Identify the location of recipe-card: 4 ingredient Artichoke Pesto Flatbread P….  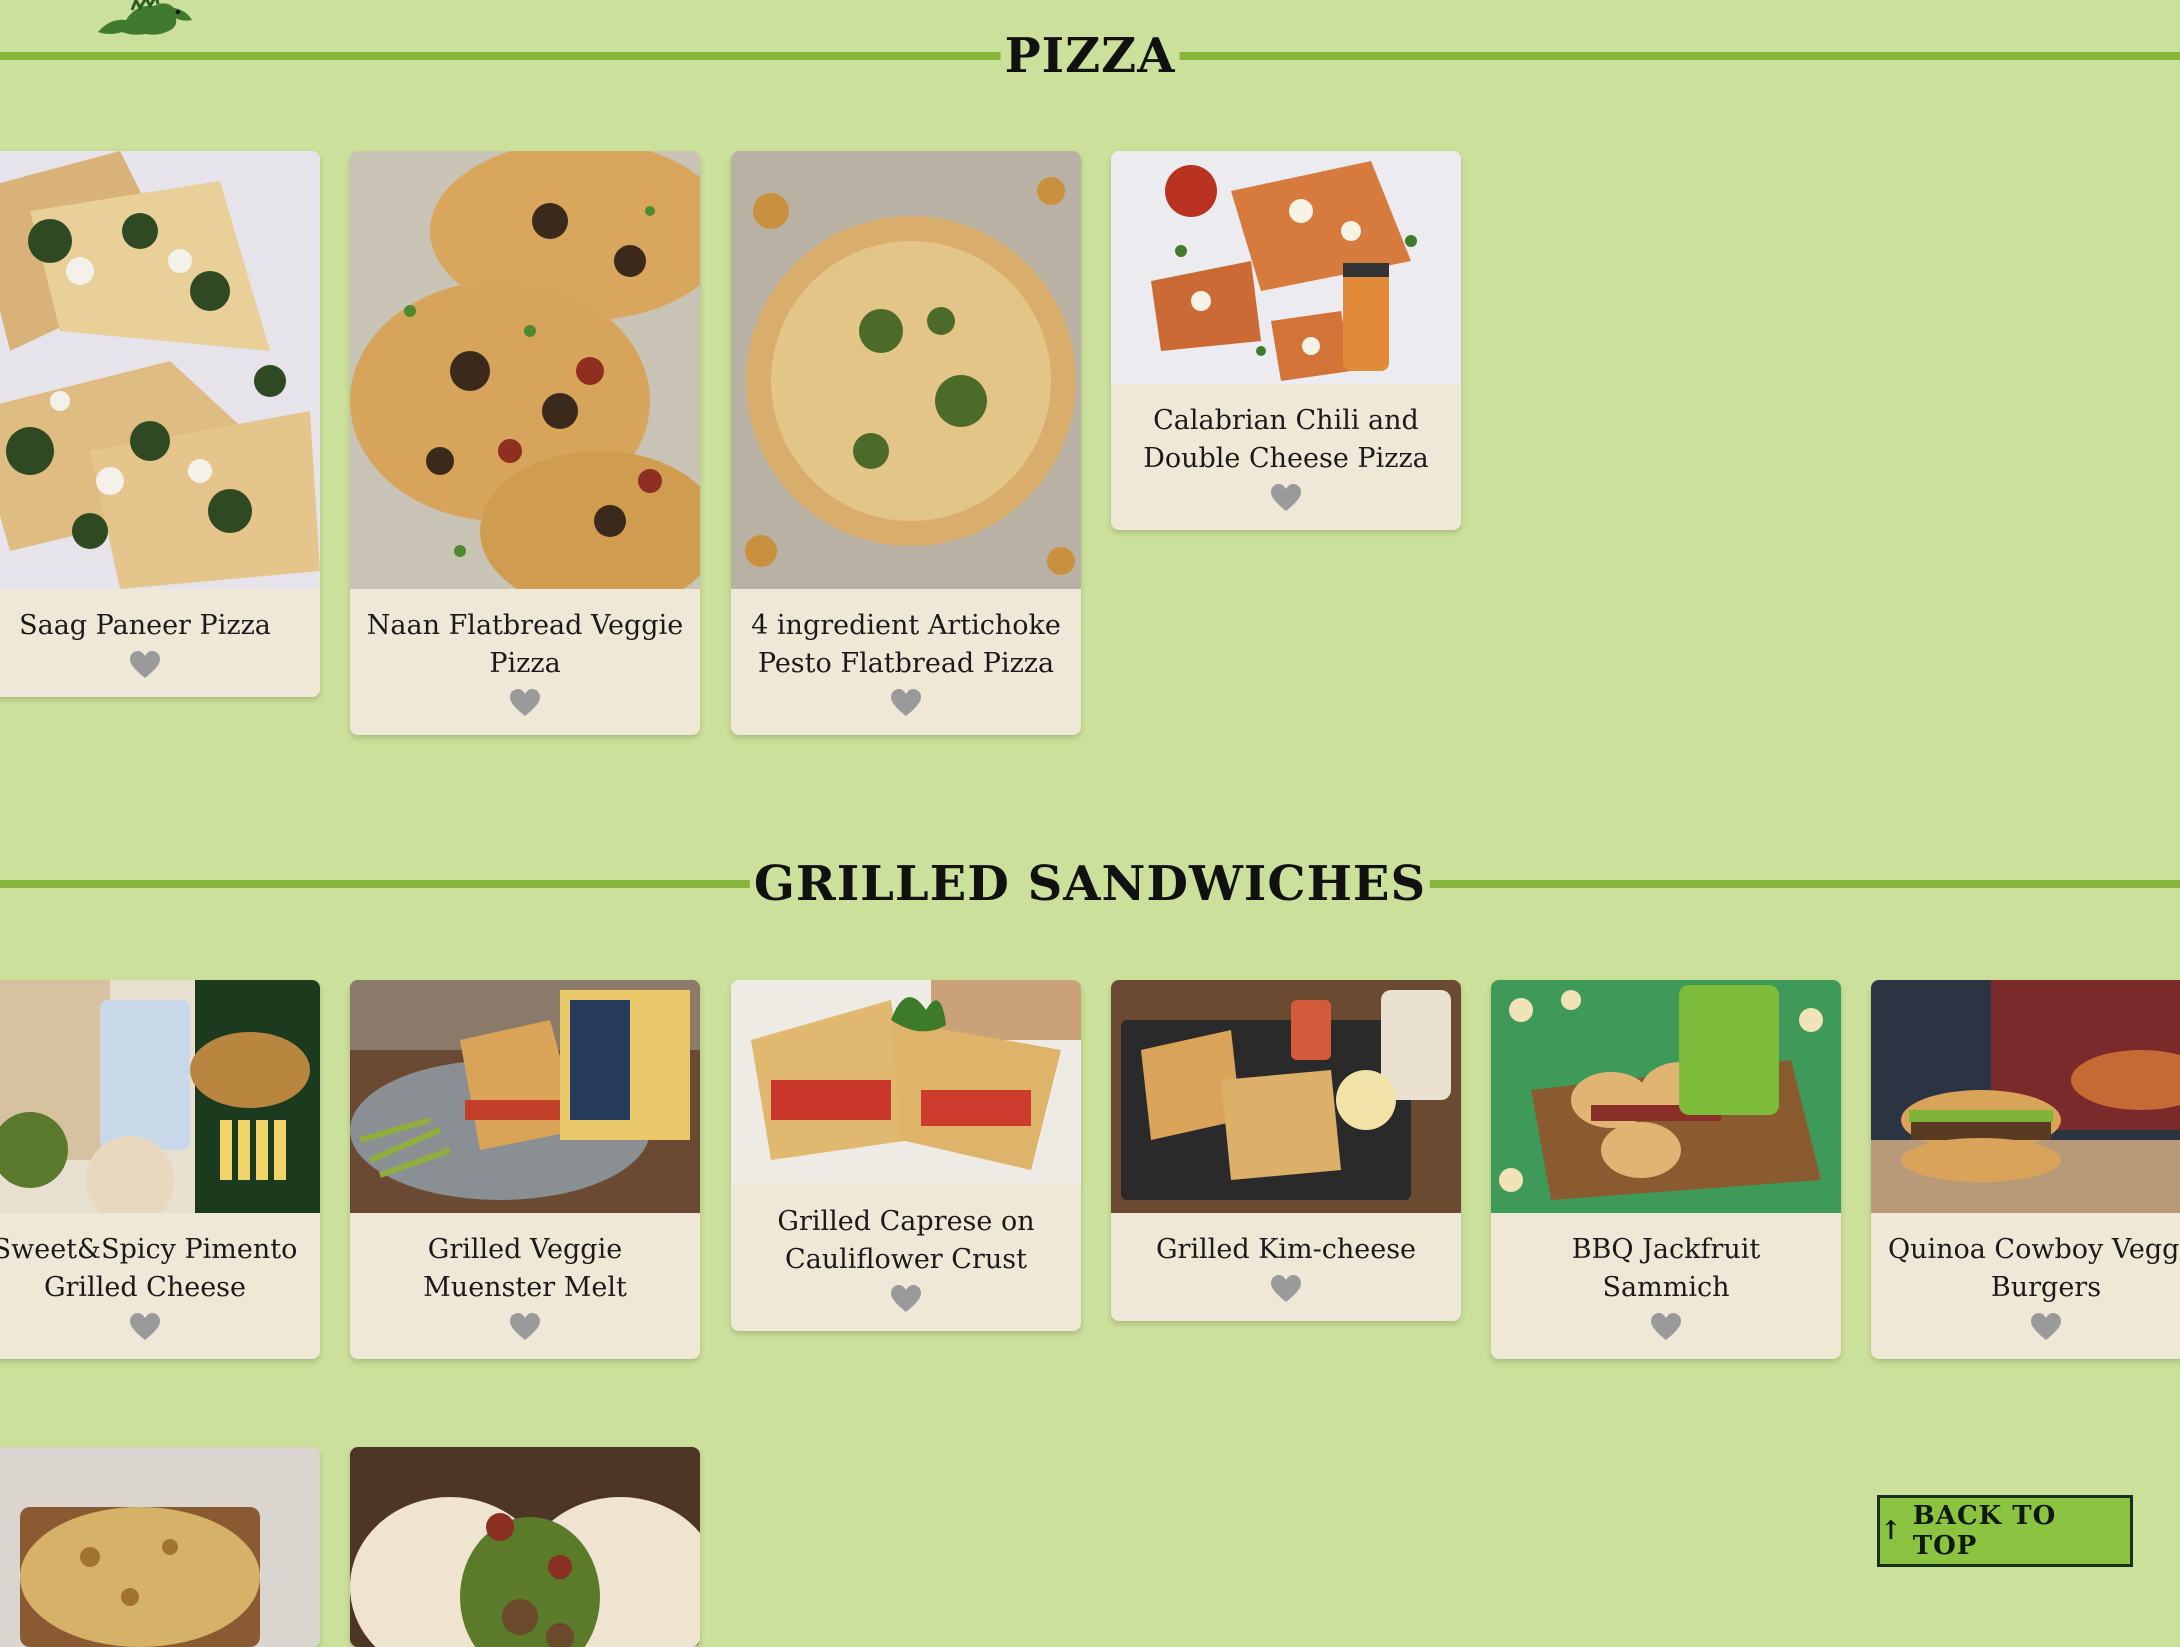
(906, 443).